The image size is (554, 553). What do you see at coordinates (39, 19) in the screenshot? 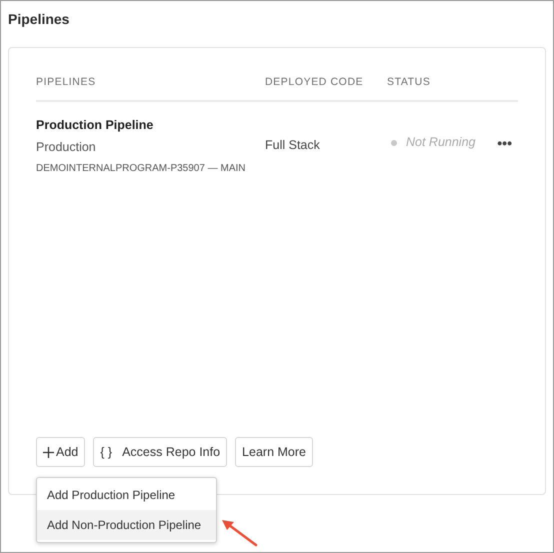
I see `section-title: Pipelines` at bounding box center [39, 19].